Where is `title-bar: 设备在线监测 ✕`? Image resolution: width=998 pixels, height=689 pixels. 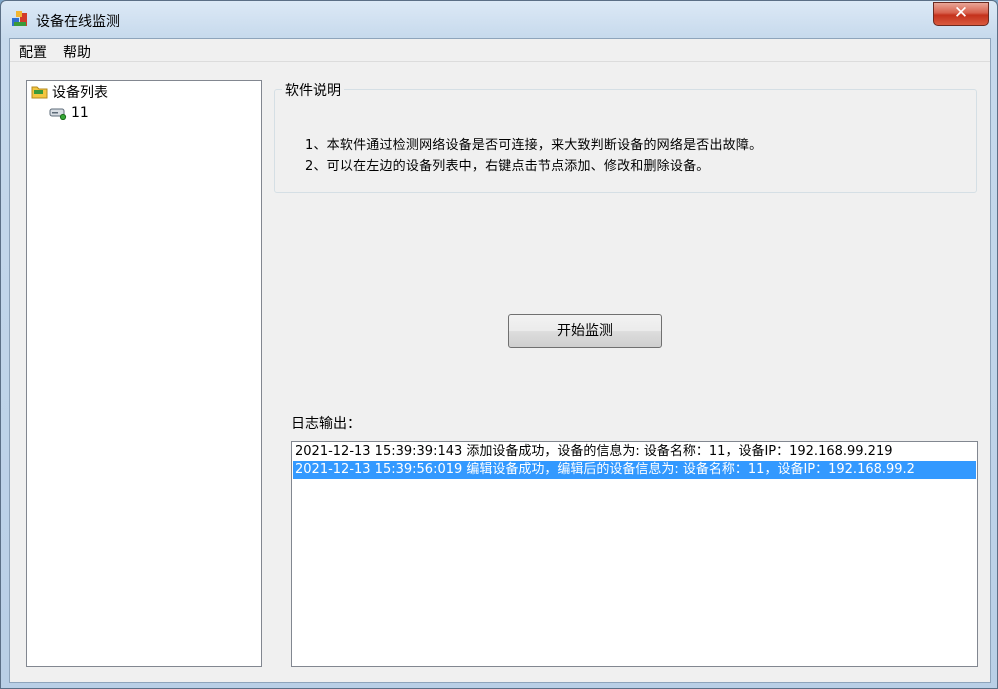 title-bar: 设备在线监测 ✕ is located at coordinates (499, 19).